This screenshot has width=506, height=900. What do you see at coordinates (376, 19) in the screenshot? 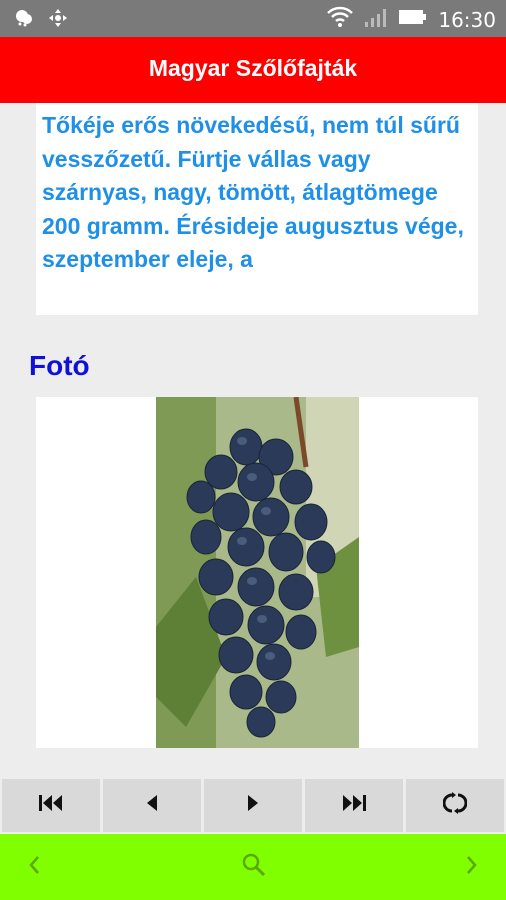
I see `signal-icon` at bounding box center [376, 19].